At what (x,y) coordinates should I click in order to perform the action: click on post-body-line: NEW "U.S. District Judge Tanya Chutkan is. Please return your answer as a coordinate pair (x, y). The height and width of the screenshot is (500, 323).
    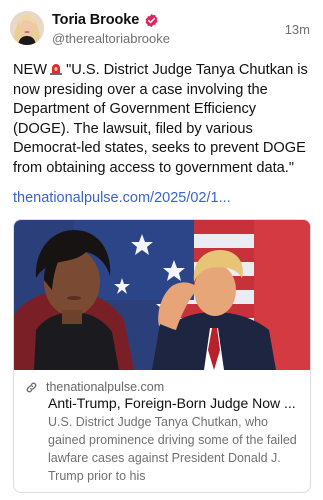
    Looking at the image, I should click on (165, 71).